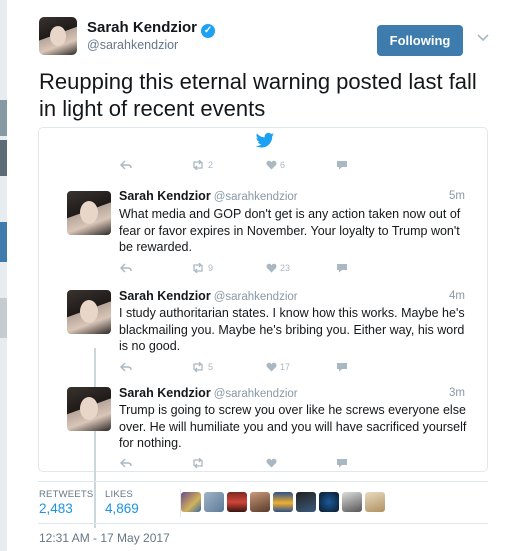 Image resolution: width=516 pixels, height=551 pixels. I want to click on retweet-count-value: 2, so click(211, 165).